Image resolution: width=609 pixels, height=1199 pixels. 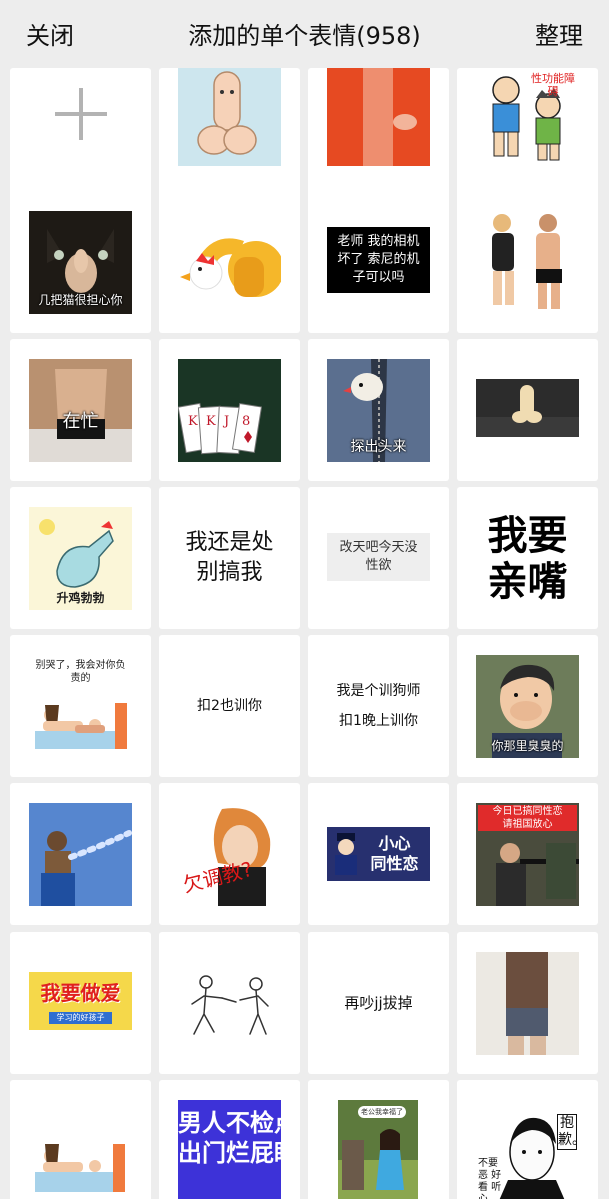 I want to click on page-title: 添加的单个表情(958), so click(x=304, y=36).